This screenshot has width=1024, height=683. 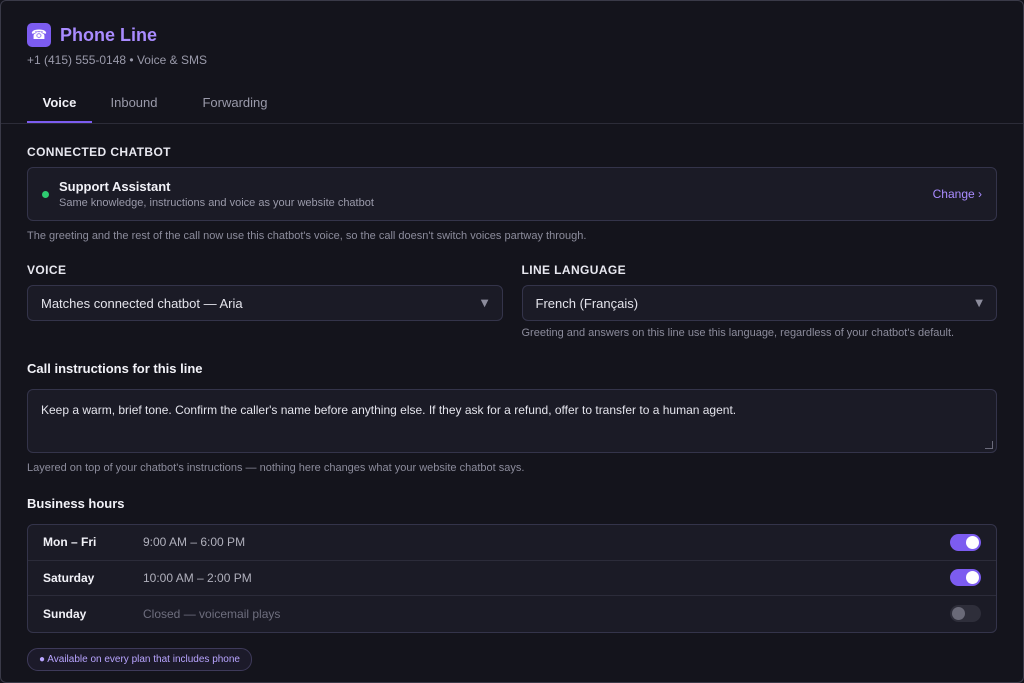 I want to click on voice-select: Matches connected chatbot — Aria ▼, so click(x=265, y=303).